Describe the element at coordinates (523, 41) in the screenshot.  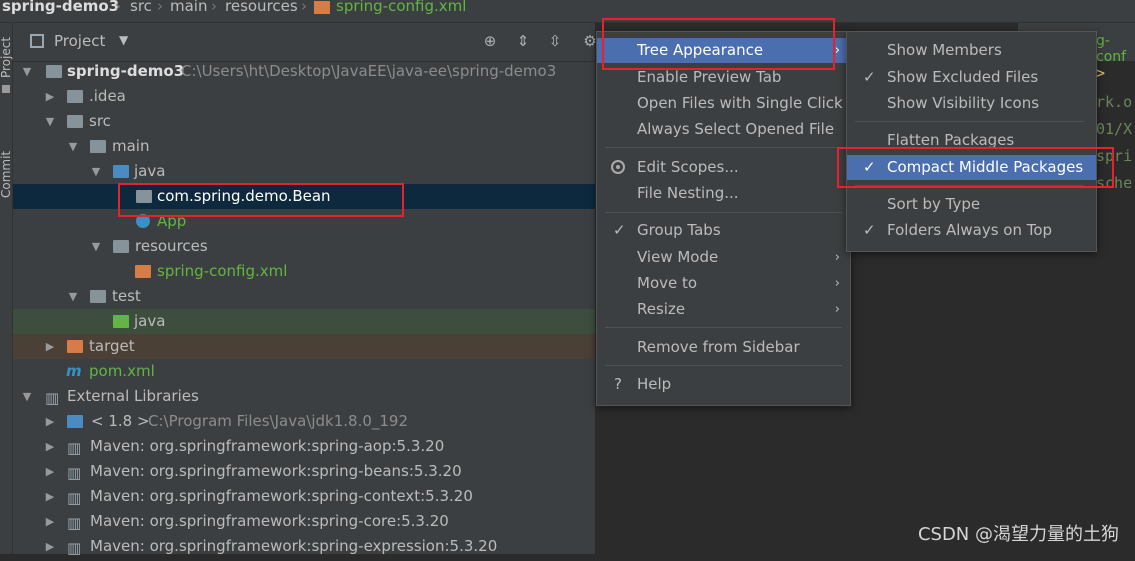
I see `expand-all-icon: ⇕` at that location.